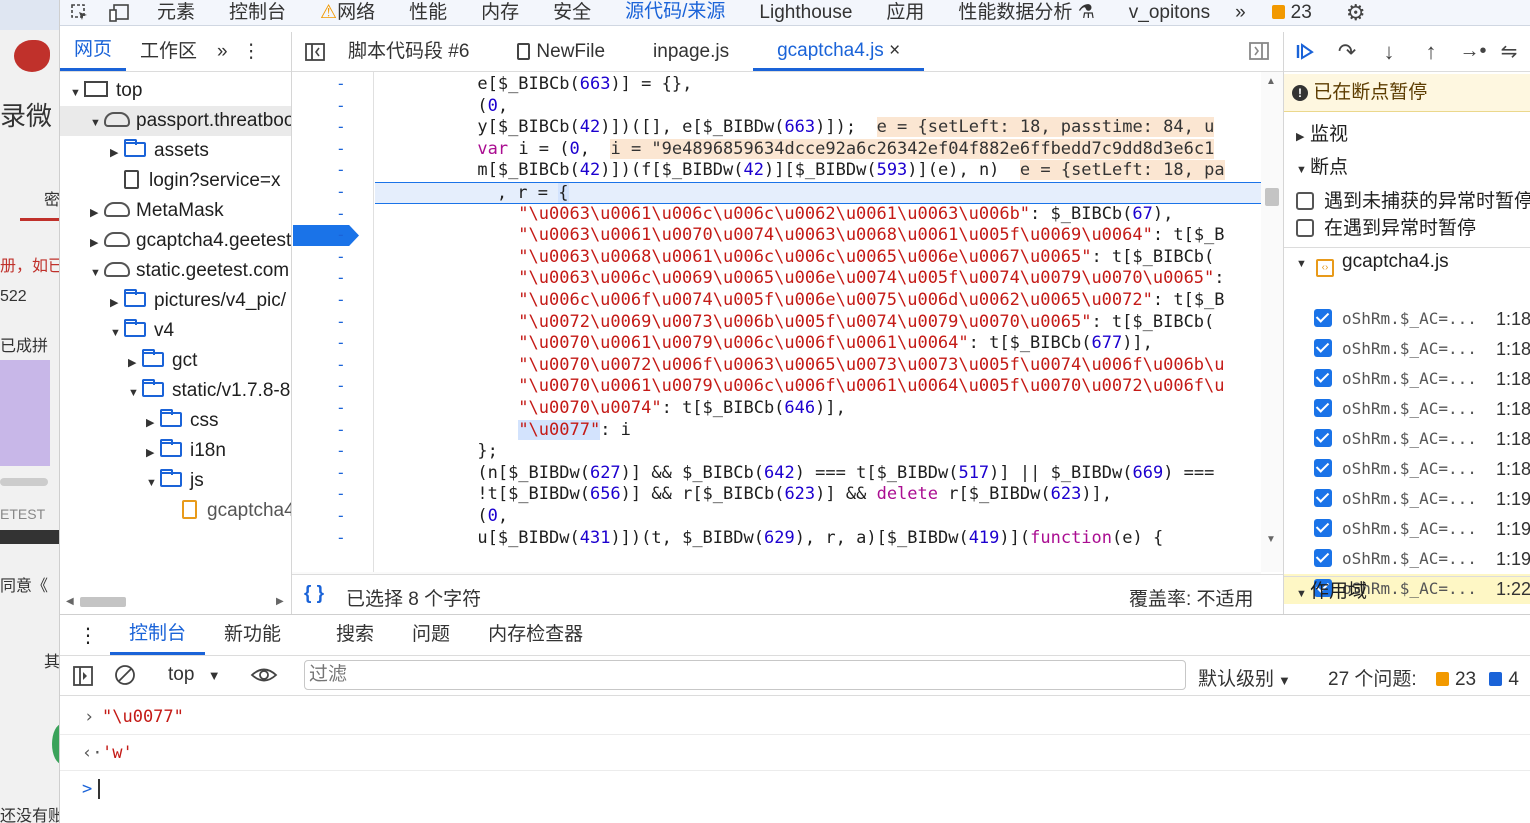 This screenshot has width=1530, height=823. What do you see at coordinates (1291, 13) in the screenshot?
I see `issues-counter: 23` at bounding box center [1291, 13].